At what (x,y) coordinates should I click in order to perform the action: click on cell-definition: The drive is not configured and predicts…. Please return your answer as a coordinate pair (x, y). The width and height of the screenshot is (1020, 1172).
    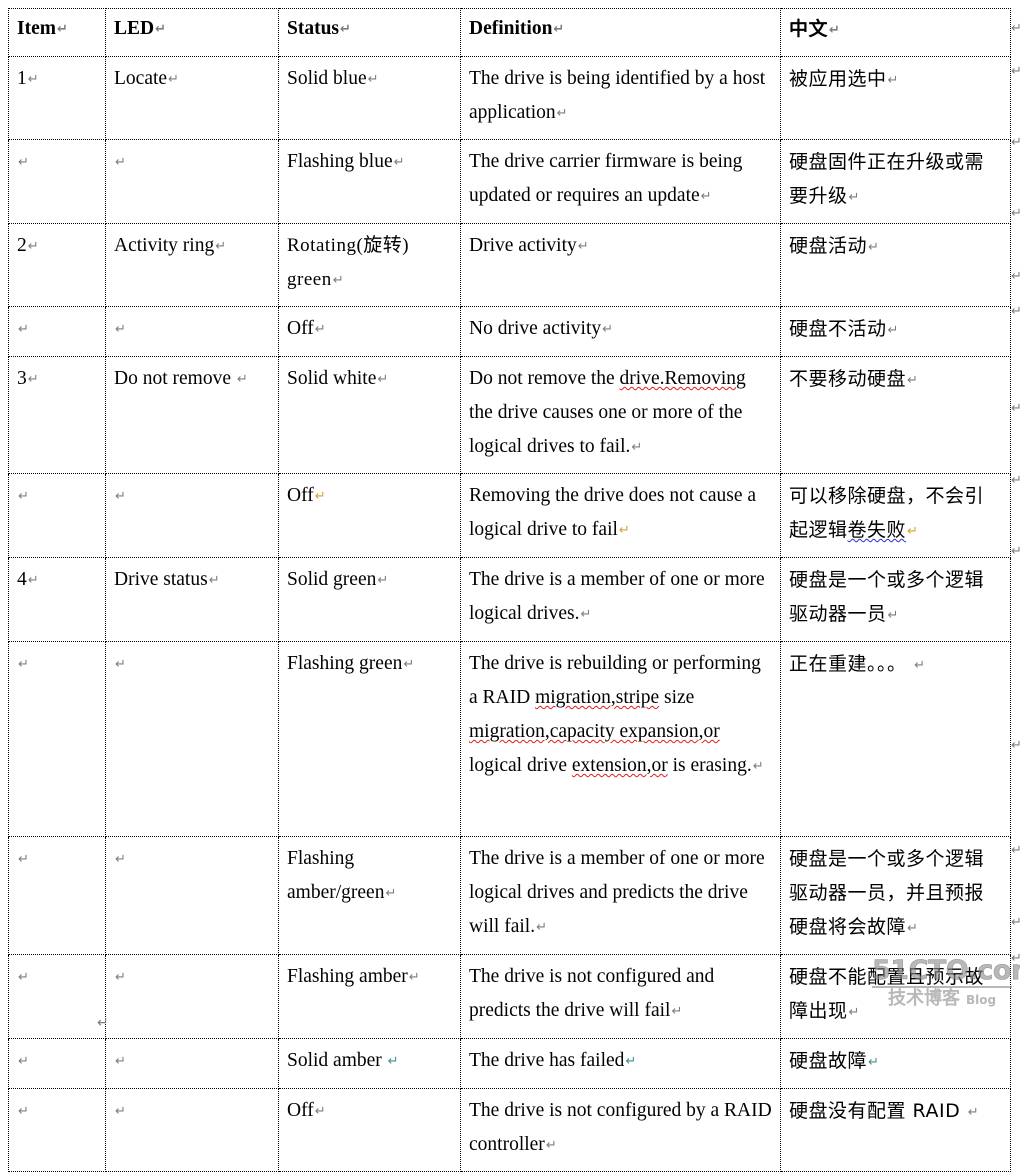
    Looking at the image, I should click on (620, 996).